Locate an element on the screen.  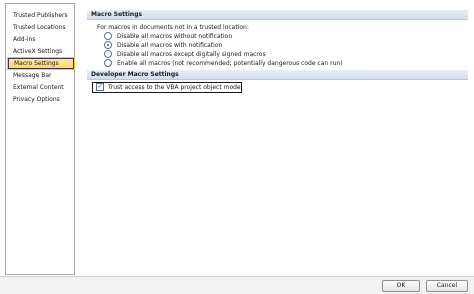
radio-button-selected is located at coordinates (108, 44).